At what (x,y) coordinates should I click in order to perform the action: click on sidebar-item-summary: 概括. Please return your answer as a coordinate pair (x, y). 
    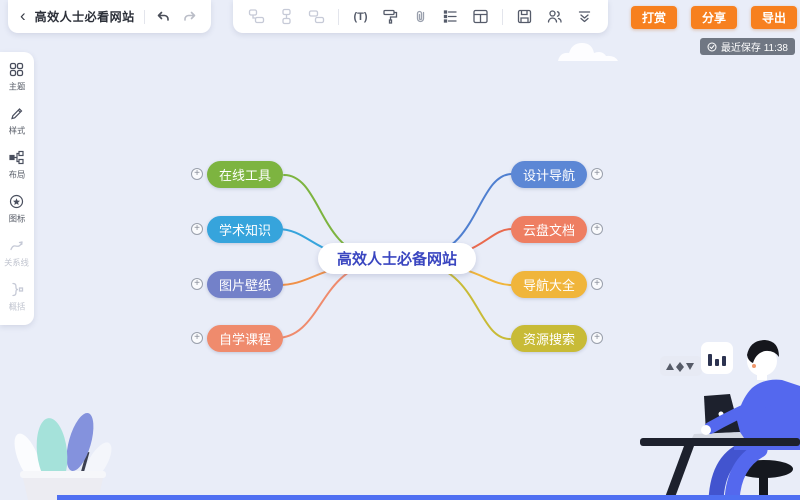
    Looking at the image, I should click on (17, 297).